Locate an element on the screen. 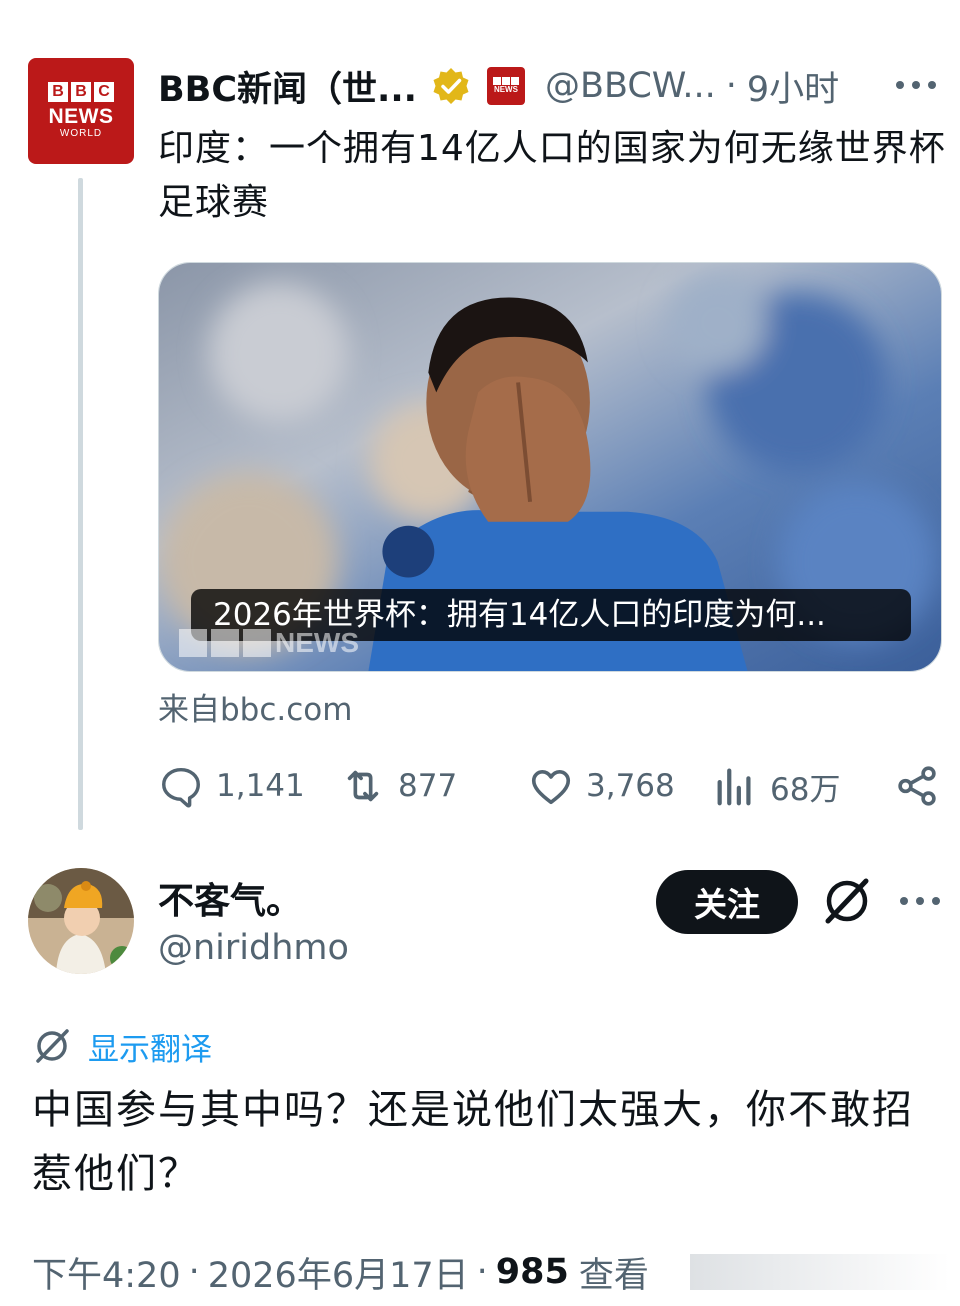 The width and height of the screenshot is (960, 1306). reply-count: 1,141 is located at coordinates (260, 786).